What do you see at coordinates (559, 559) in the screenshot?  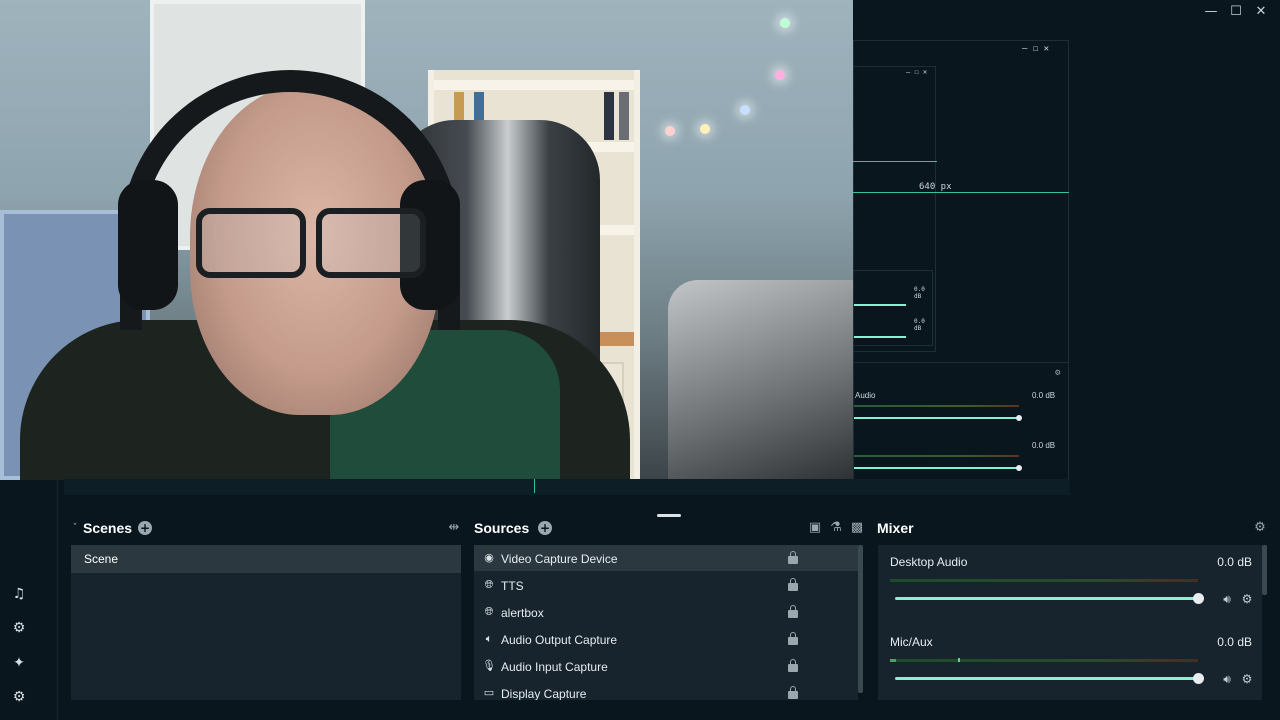 I see `source-label: Video Capture Device` at bounding box center [559, 559].